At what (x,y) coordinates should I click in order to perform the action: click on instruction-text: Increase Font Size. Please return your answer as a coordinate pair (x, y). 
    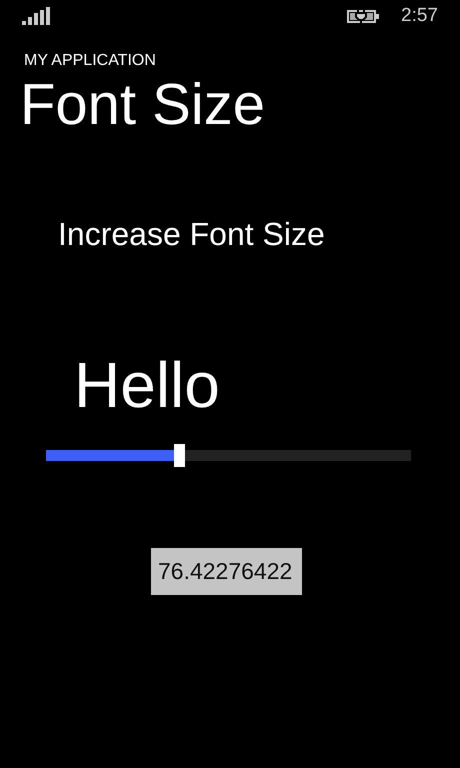
    Looking at the image, I should click on (191, 234).